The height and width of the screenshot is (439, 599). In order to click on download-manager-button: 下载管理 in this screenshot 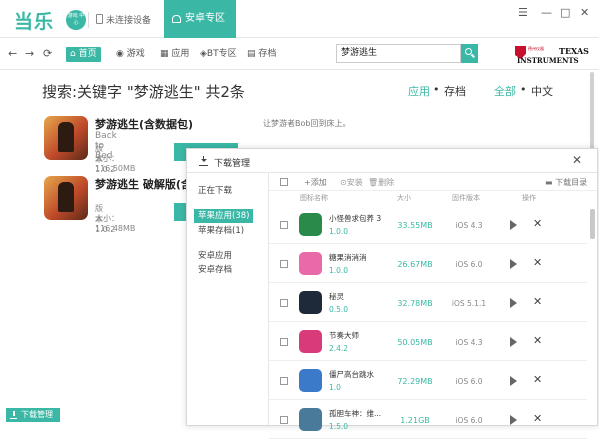, I will do `click(33, 415)`.